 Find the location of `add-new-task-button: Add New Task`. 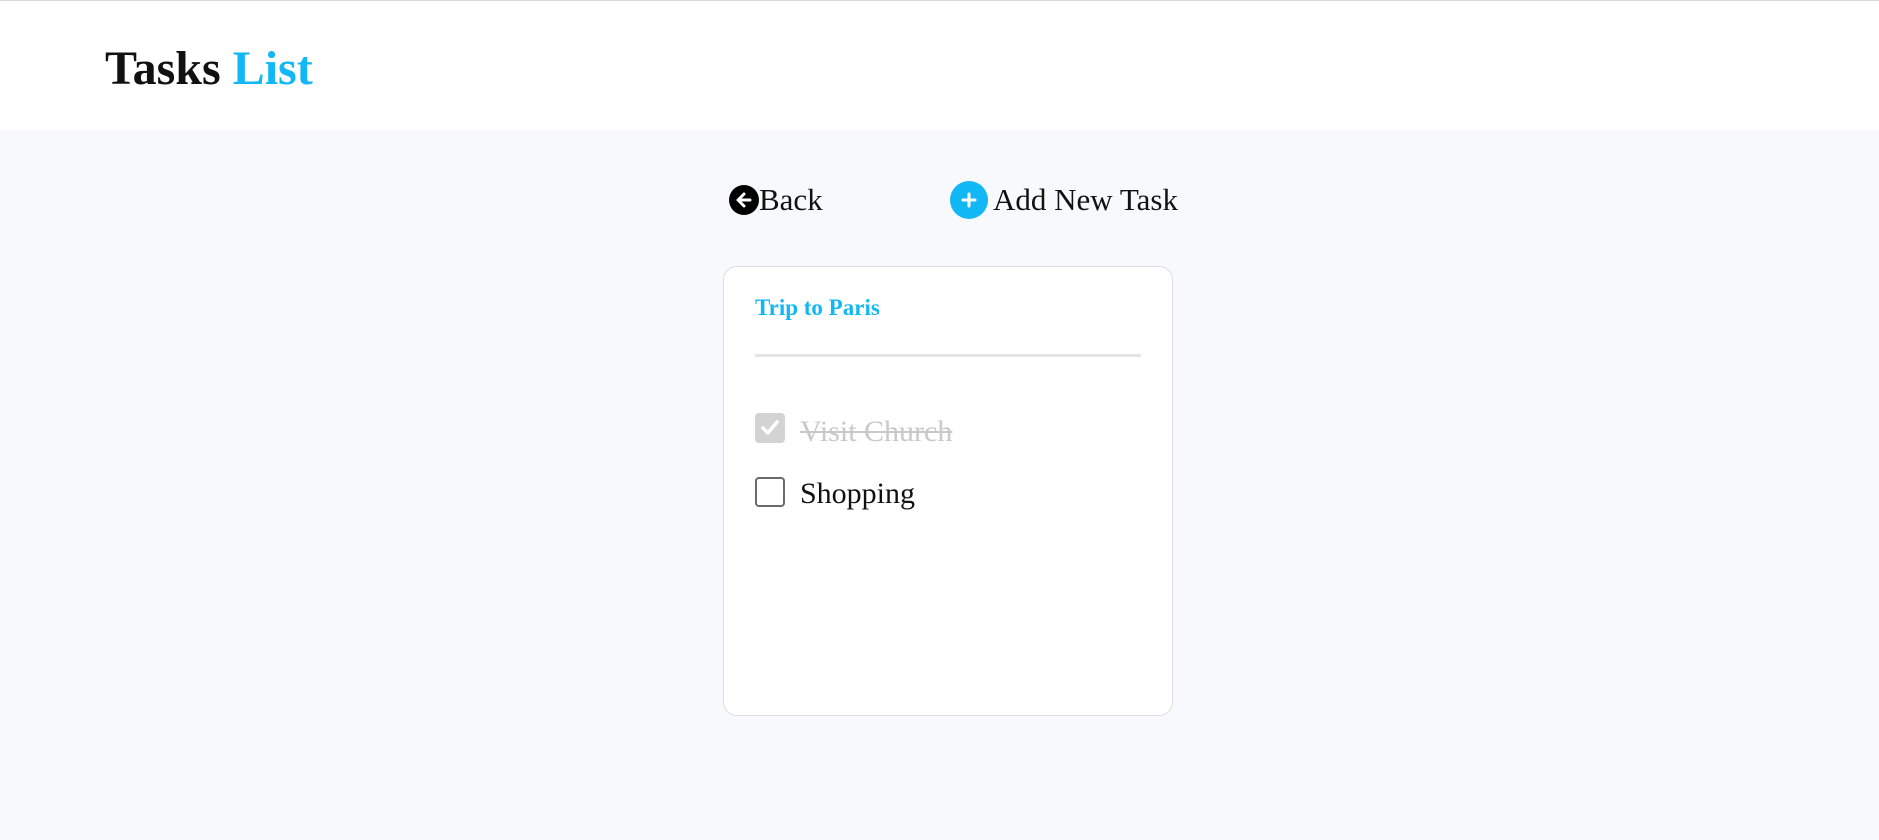

add-new-task-button: Add New Task is located at coordinates (1064, 200).